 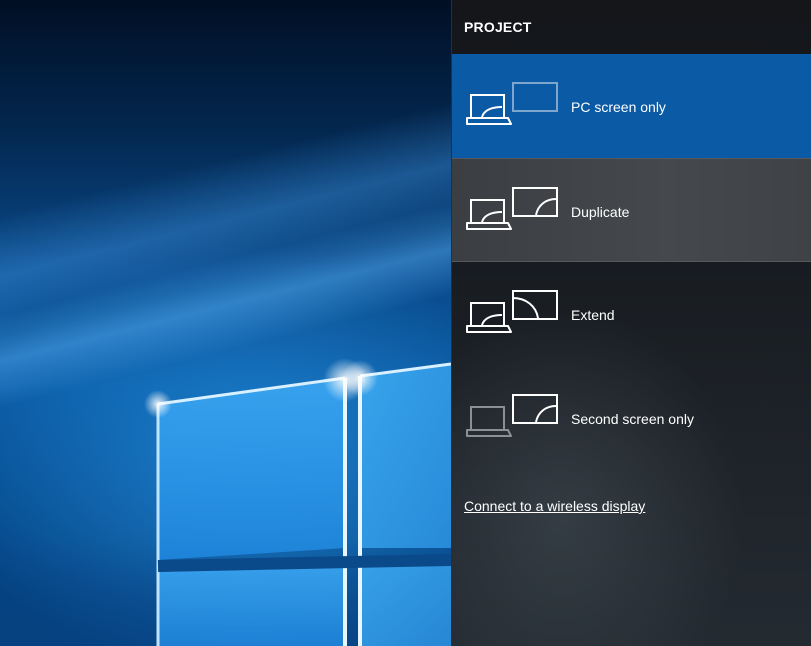 What do you see at coordinates (512, 103) in the screenshot?
I see `pc-screen-only-icon` at bounding box center [512, 103].